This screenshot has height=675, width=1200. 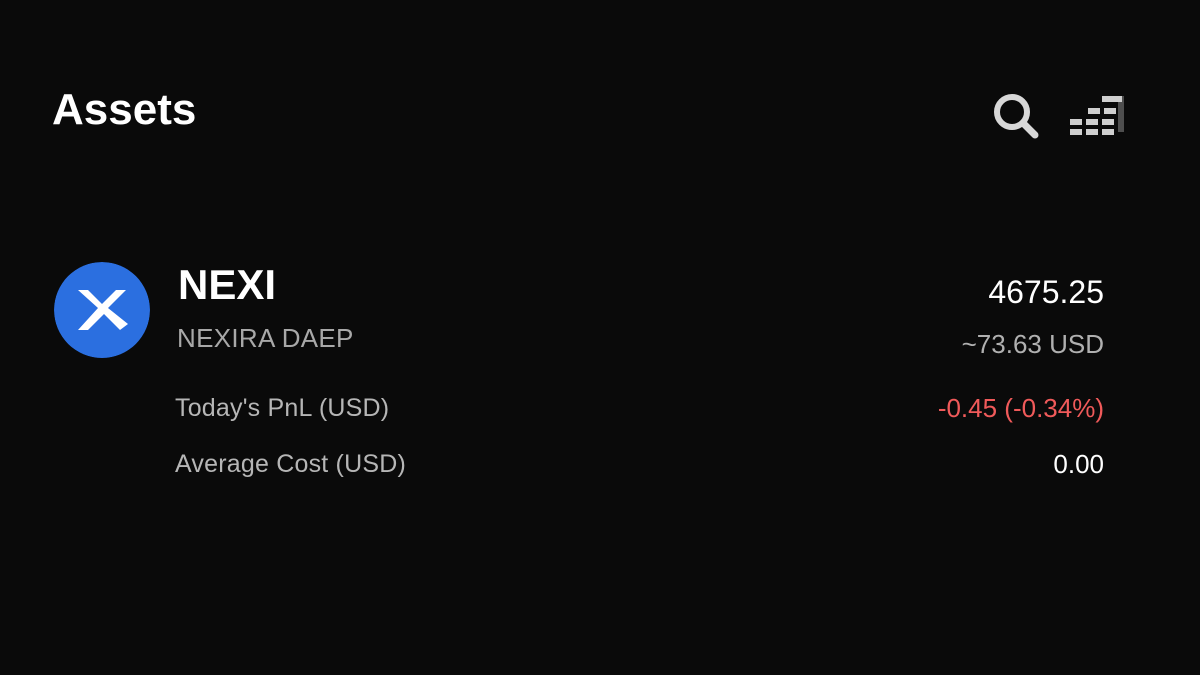 I want to click on average-cost-value: 0.00, so click(x=1078, y=464).